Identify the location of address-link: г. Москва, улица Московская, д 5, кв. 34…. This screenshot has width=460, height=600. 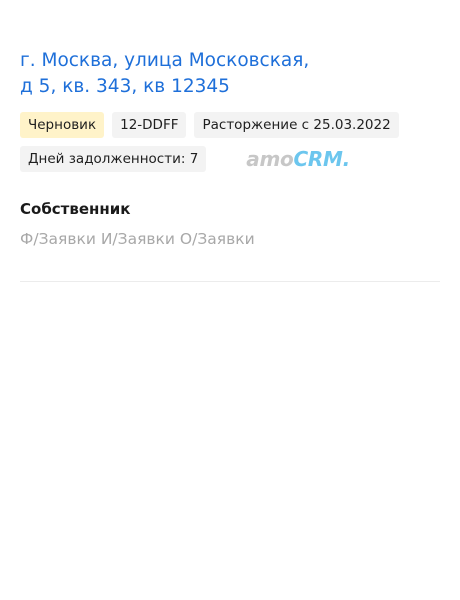
(170, 74).